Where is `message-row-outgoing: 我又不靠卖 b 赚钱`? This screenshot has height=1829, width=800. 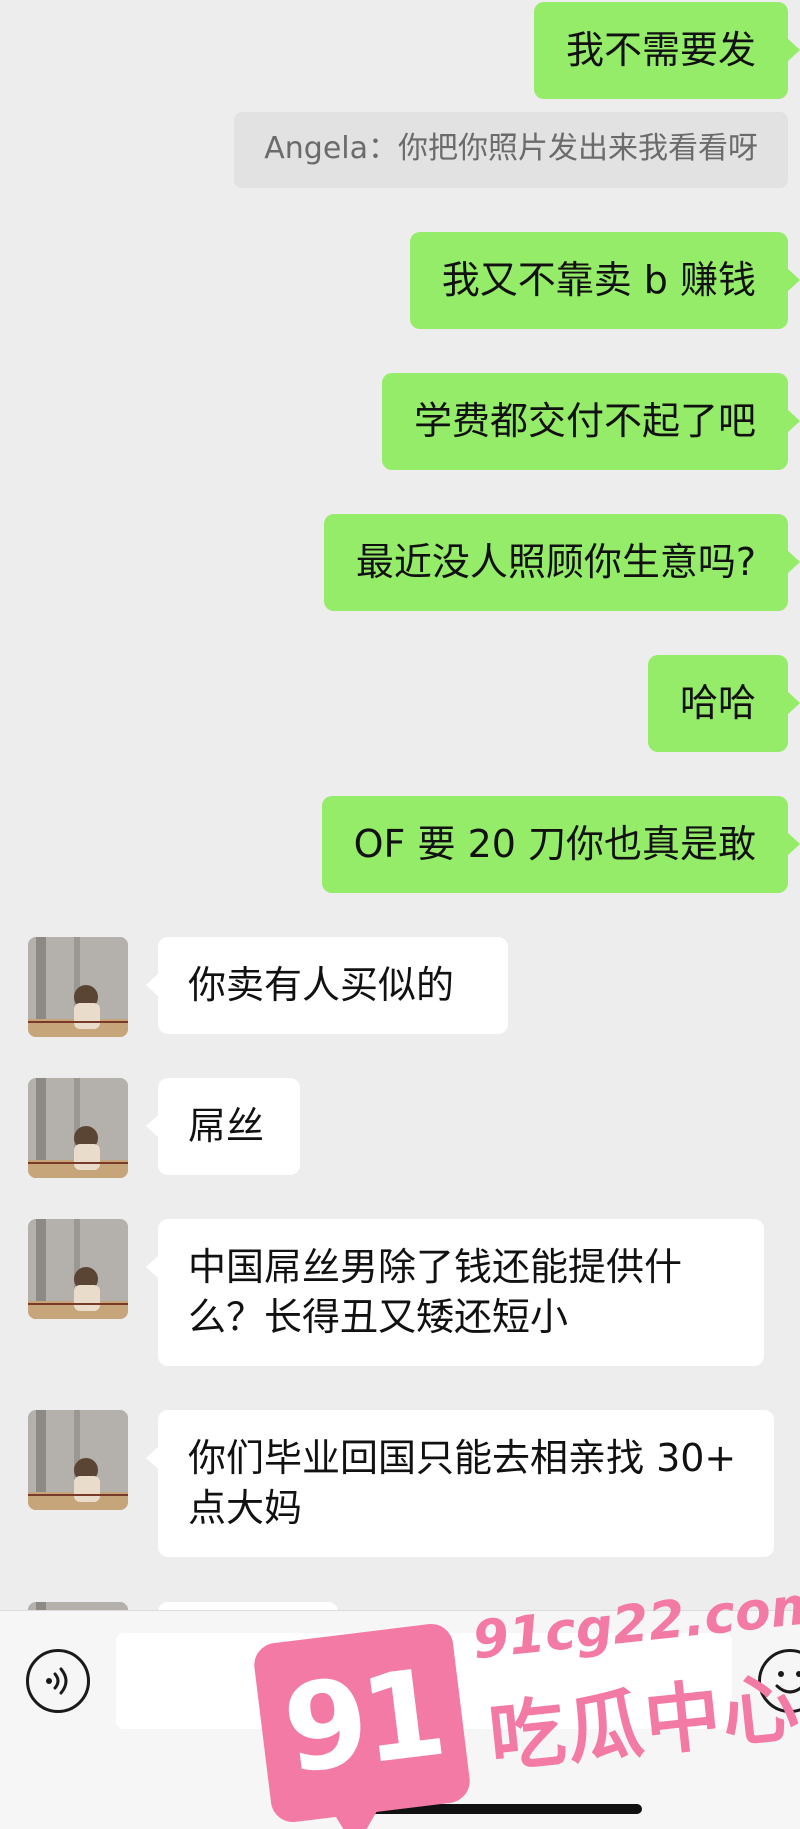
message-row-outgoing: 我又不靠卖 b 赚钱 is located at coordinates (604, 280).